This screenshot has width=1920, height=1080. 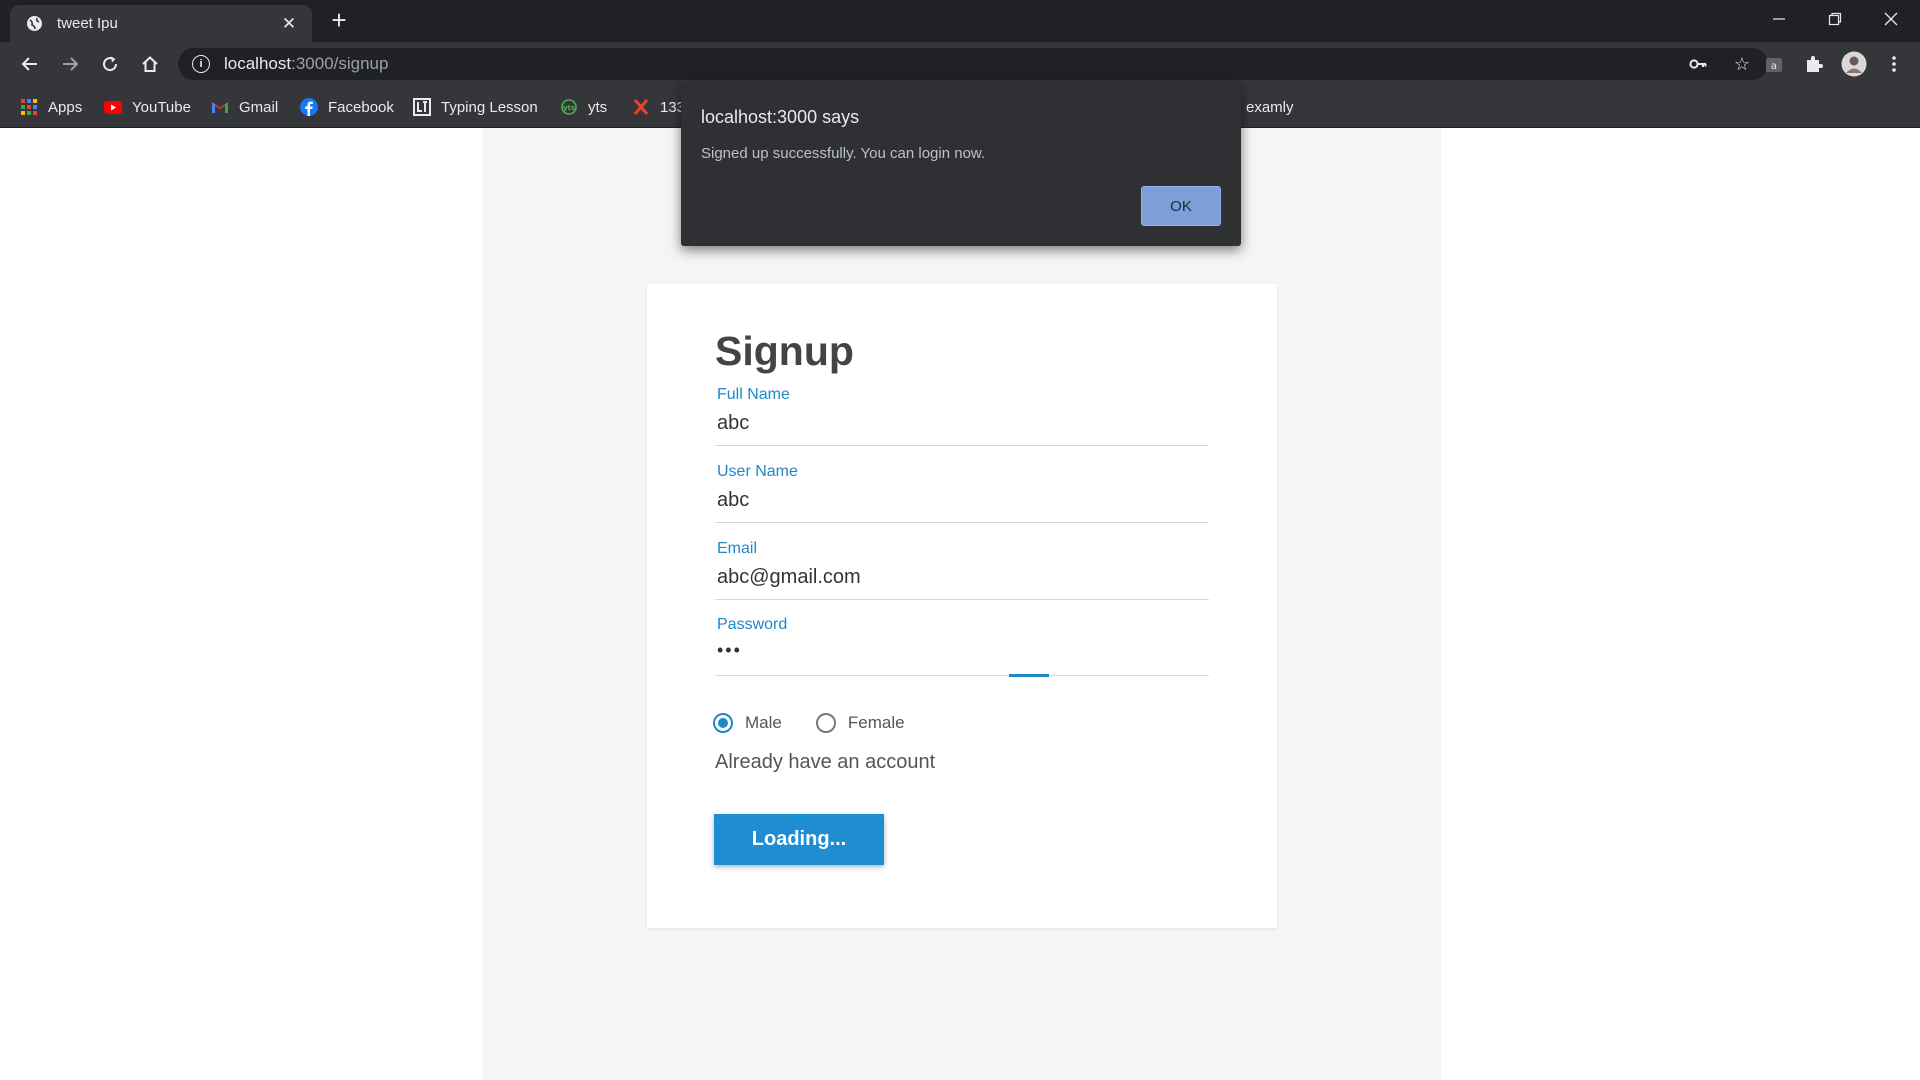 What do you see at coordinates (361, 107) in the screenshot?
I see `bookmark-label: Facebook` at bounding box center [361, 107].